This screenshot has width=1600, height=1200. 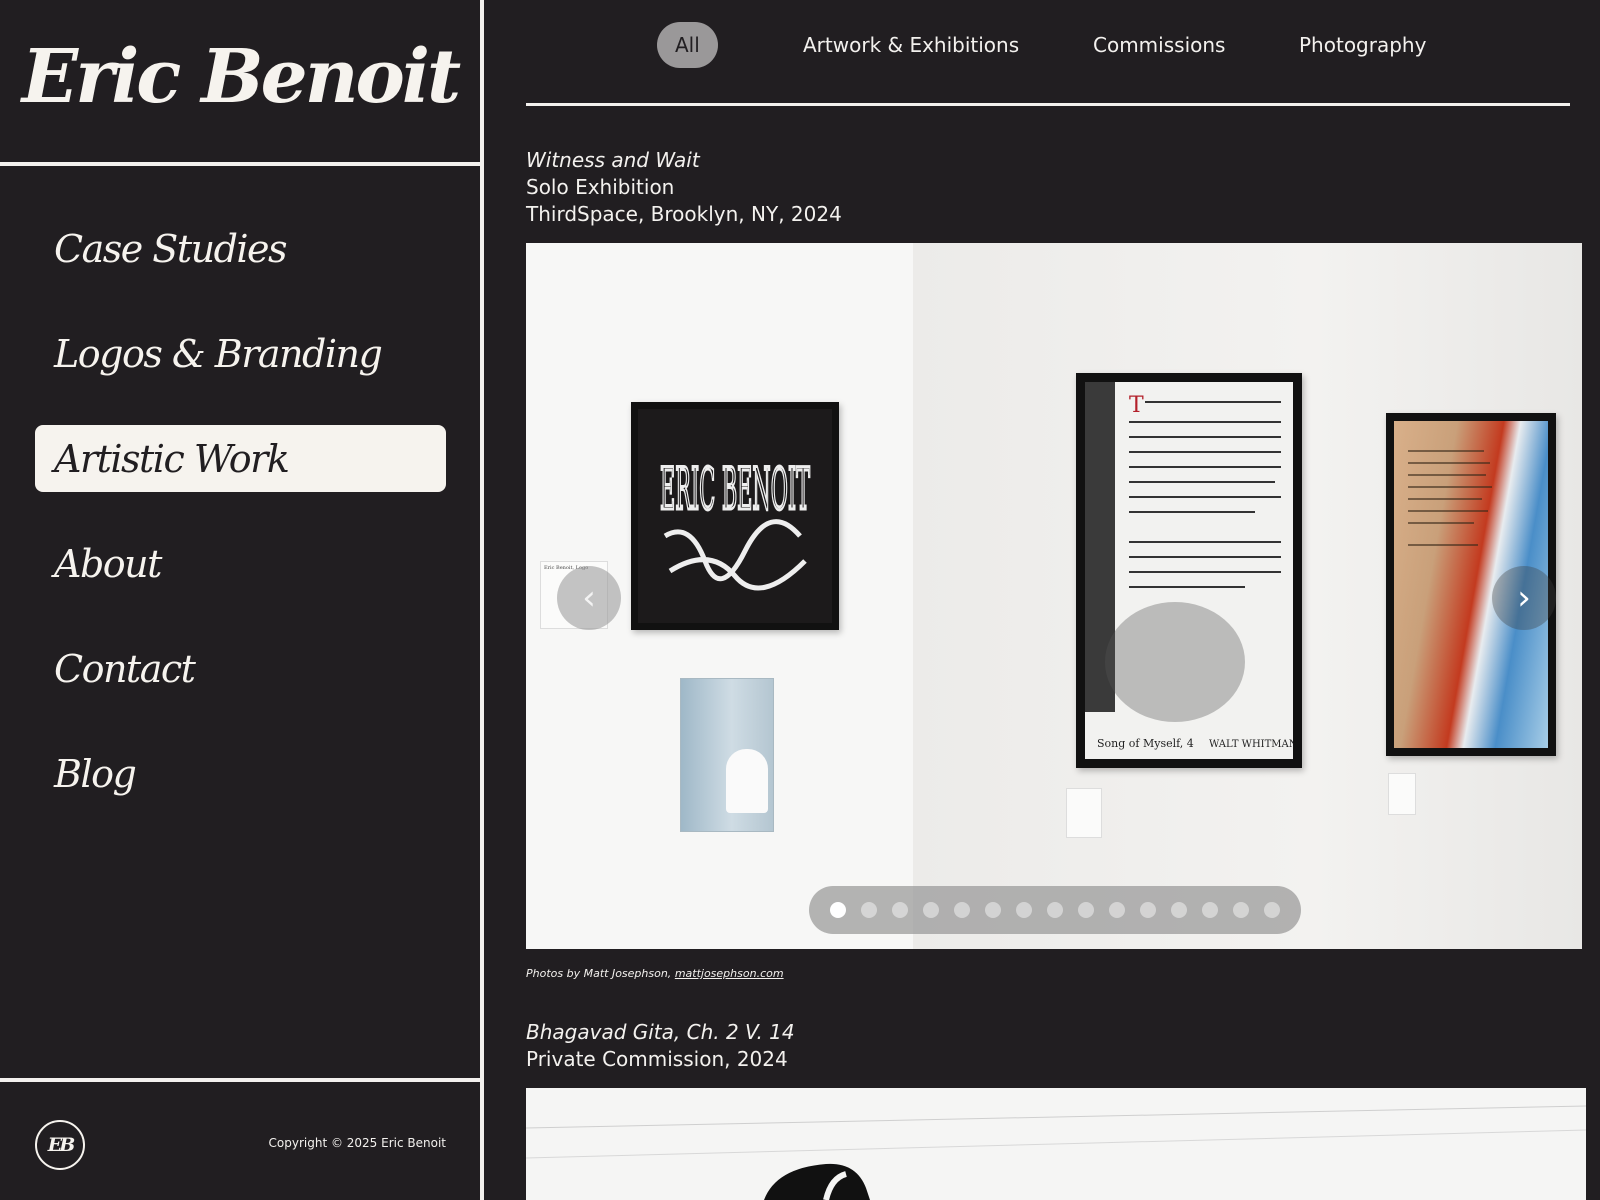 I want to click on brand-header: Eric Benoit, so click(x=240, y=83).